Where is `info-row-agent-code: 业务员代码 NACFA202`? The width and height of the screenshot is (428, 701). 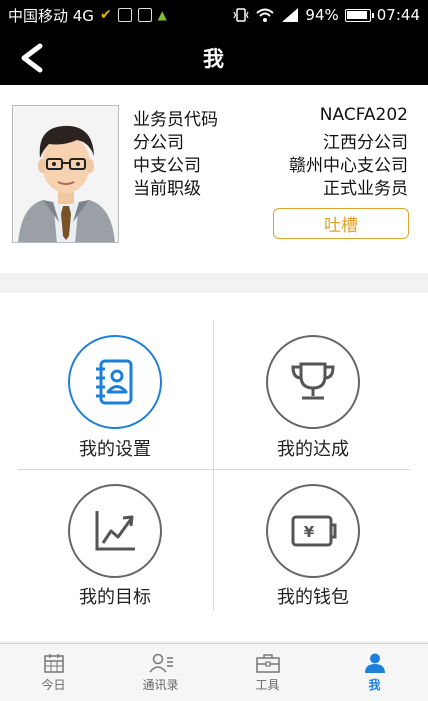
info-row-agent-code: 业务员代码 NACFA202 is located at coordinates (270, 117).